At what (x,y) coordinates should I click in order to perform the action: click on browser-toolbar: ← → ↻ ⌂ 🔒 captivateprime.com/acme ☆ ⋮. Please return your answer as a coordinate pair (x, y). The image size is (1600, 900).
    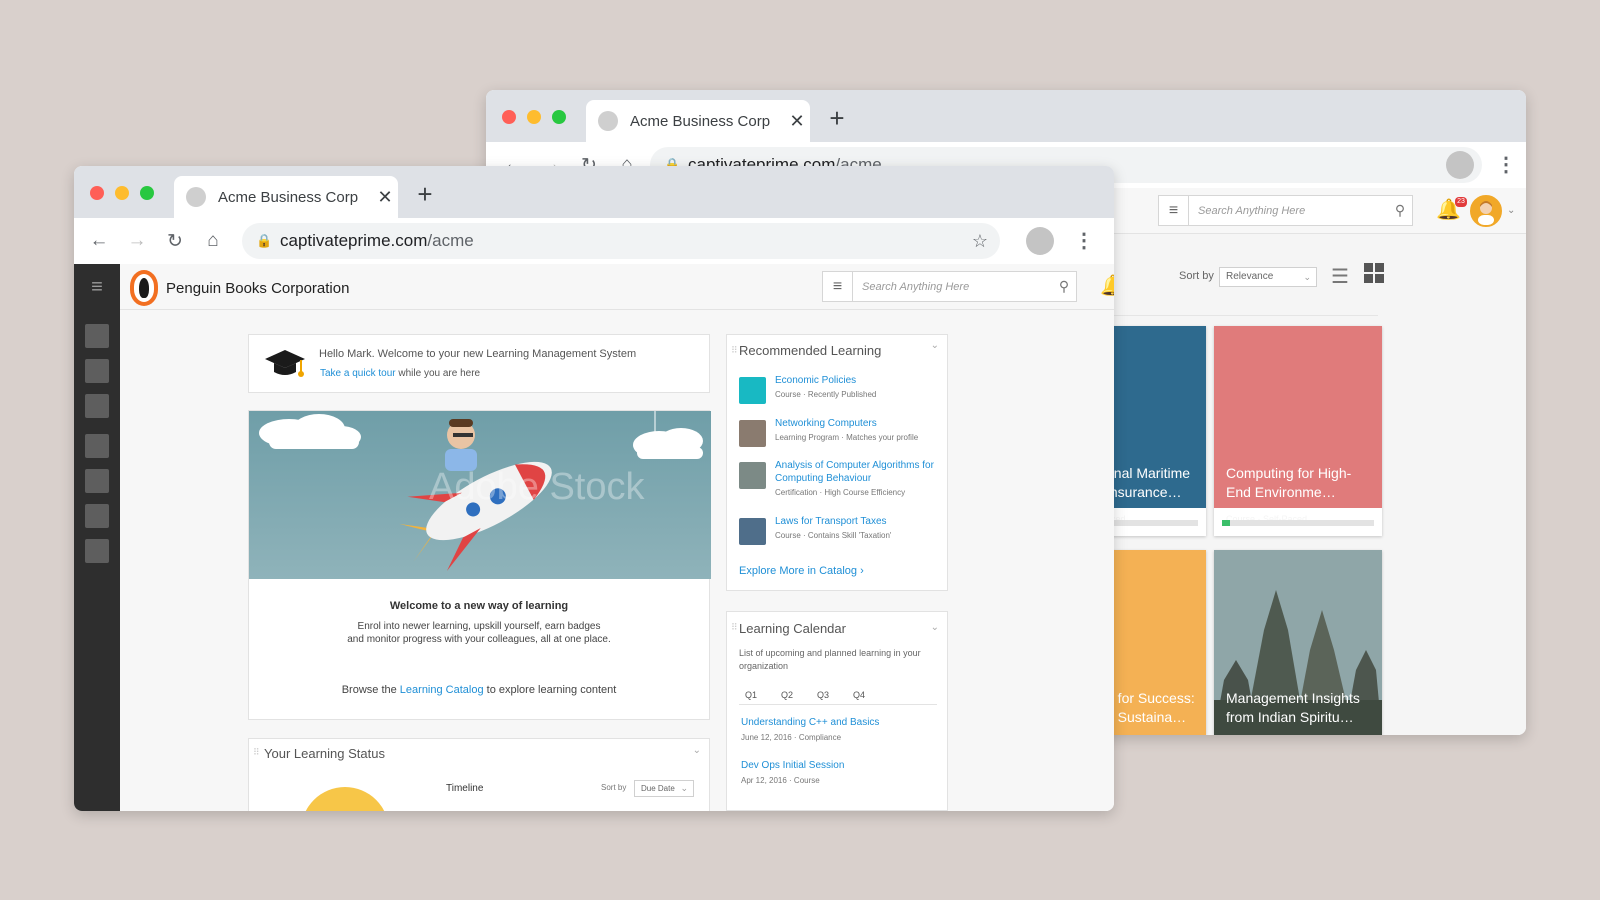
    Looking at the image, I should click on (594, 241).